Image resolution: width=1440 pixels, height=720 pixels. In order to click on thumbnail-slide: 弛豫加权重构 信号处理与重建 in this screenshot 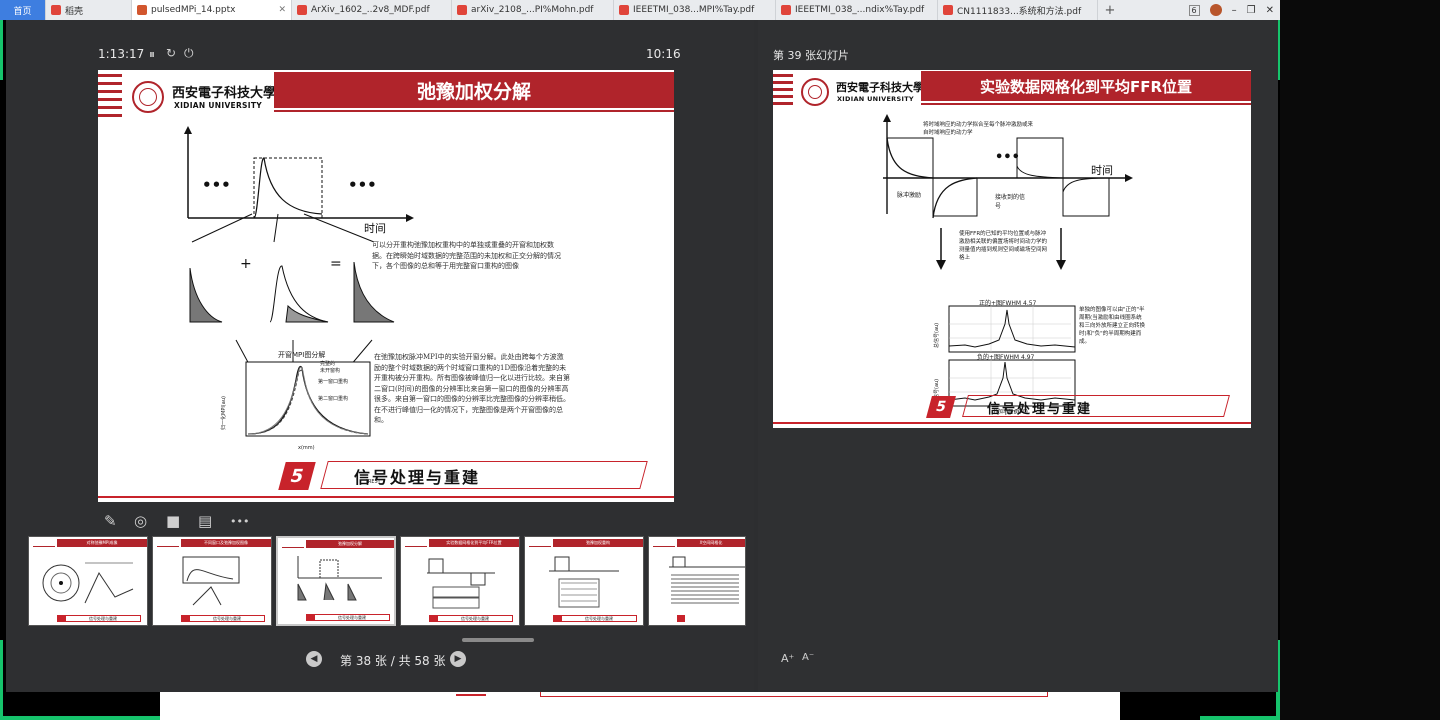, I will do `click(584, 581)`.